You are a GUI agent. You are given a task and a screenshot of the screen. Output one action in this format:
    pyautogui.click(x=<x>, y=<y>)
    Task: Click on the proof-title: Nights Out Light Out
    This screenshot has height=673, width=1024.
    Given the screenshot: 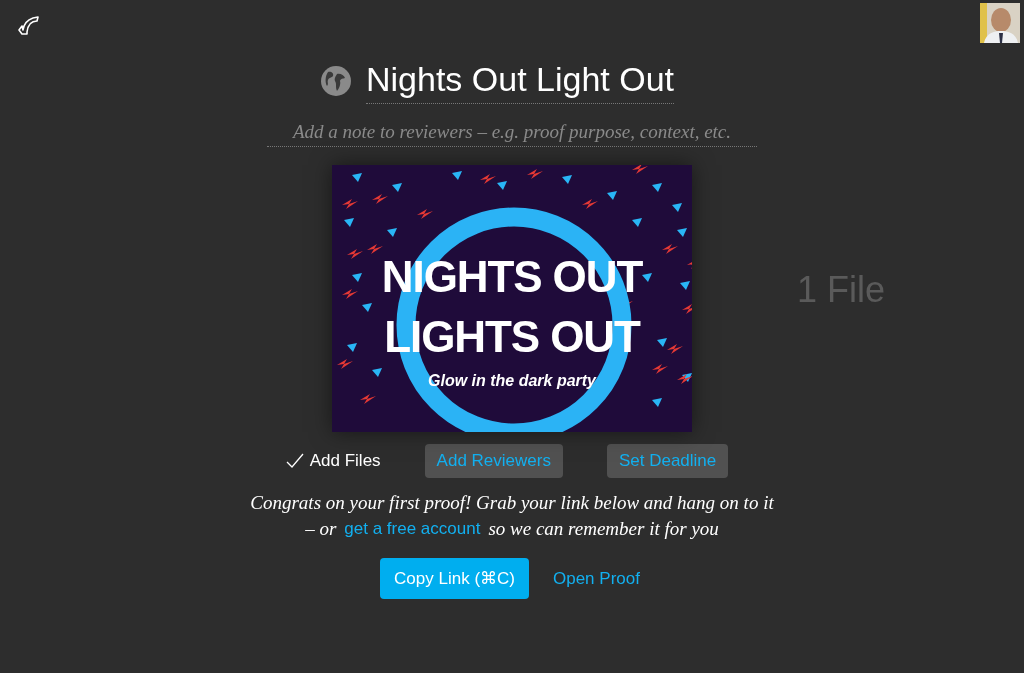 What is the action you would take?
    pyautogui.click(x=519, y=81)
    